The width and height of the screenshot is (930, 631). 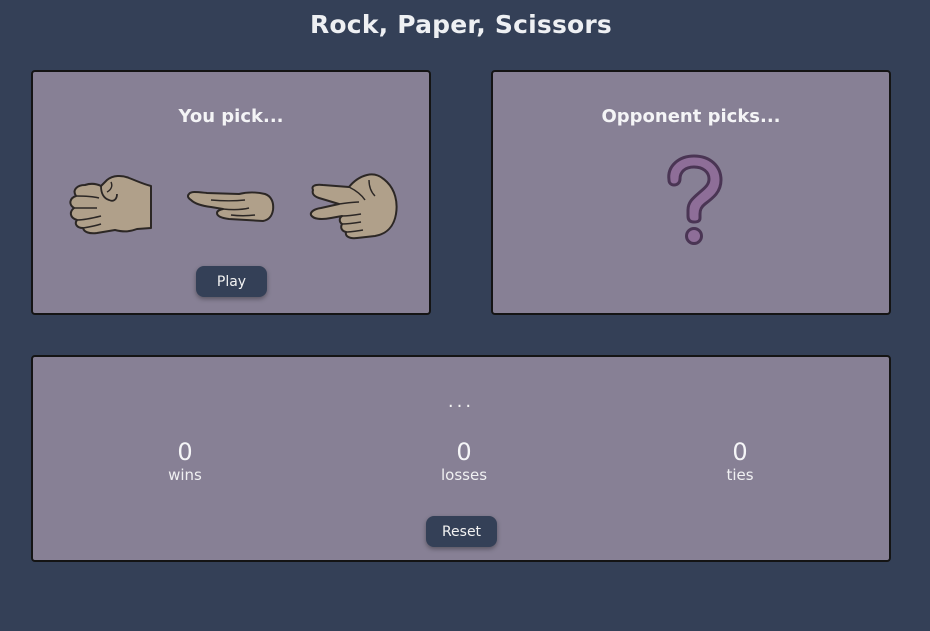 I want to click on wins-count: 0, so click(x=185, y=452).